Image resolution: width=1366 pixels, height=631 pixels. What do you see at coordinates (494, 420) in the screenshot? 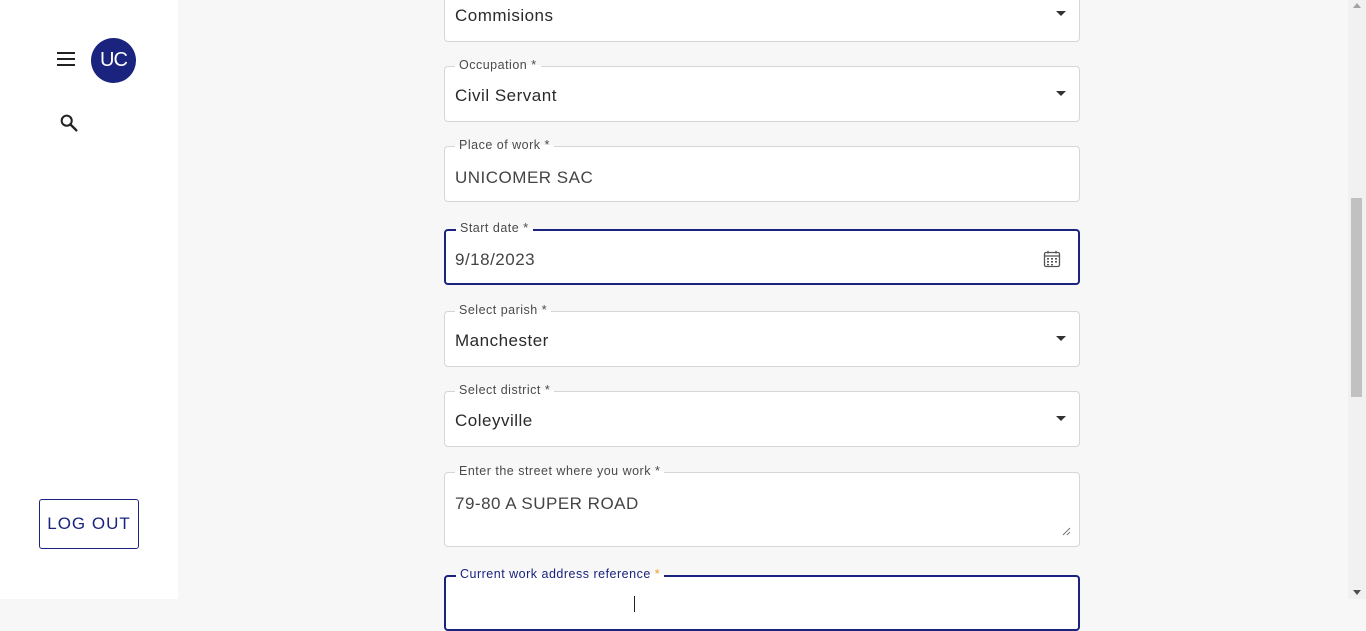
I see `district-value: Coleyville` at bounding box center [494, 420].